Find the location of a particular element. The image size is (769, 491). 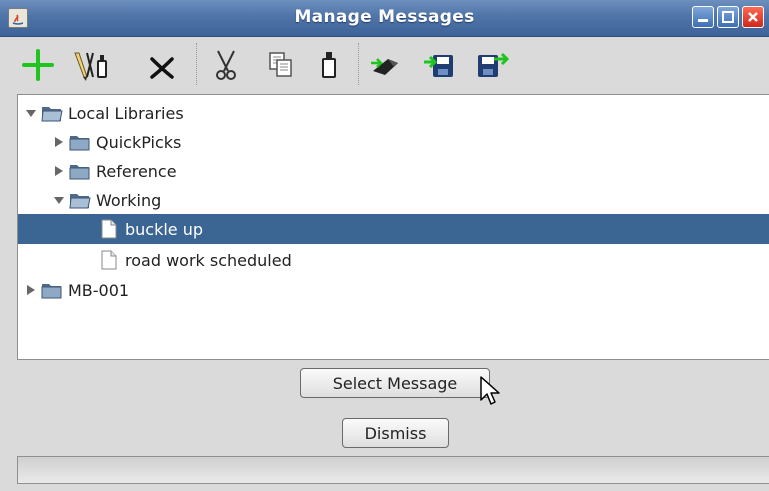

maximize-icon is located at coordinates (728, 17).